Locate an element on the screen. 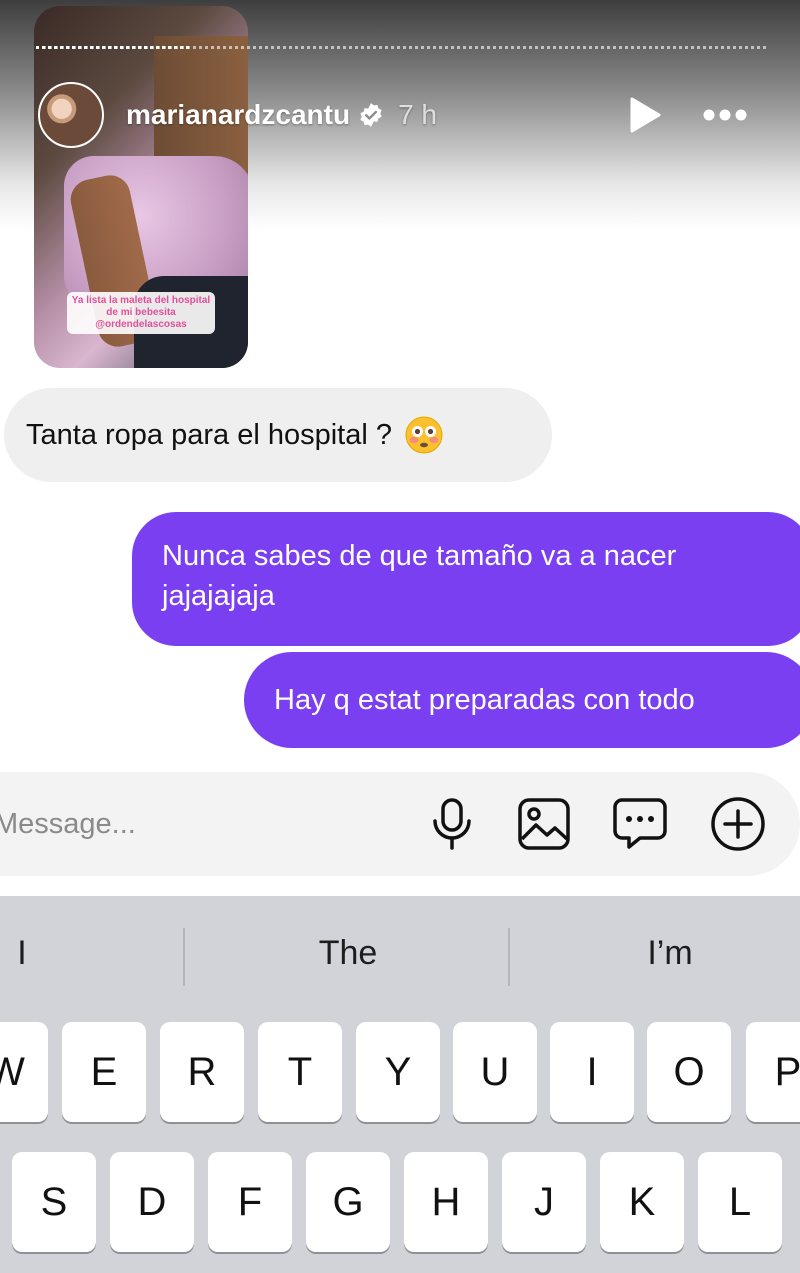 The width and height of the screenshot is (800, 1273). story-controls is located at coordinates (688, 115).